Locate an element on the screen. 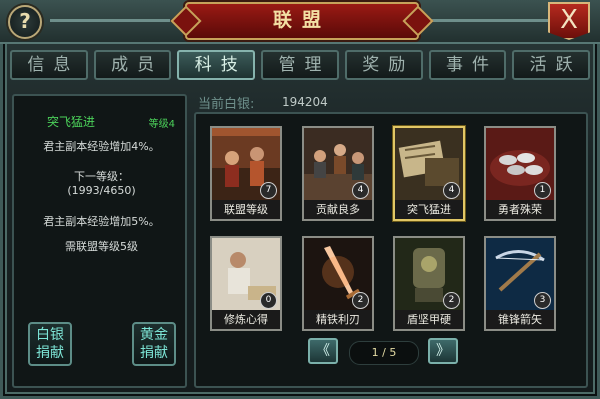 This screenshot has width=600, height=399. double-chevron-left-icon: 《 is located at coordinates (323, 351).